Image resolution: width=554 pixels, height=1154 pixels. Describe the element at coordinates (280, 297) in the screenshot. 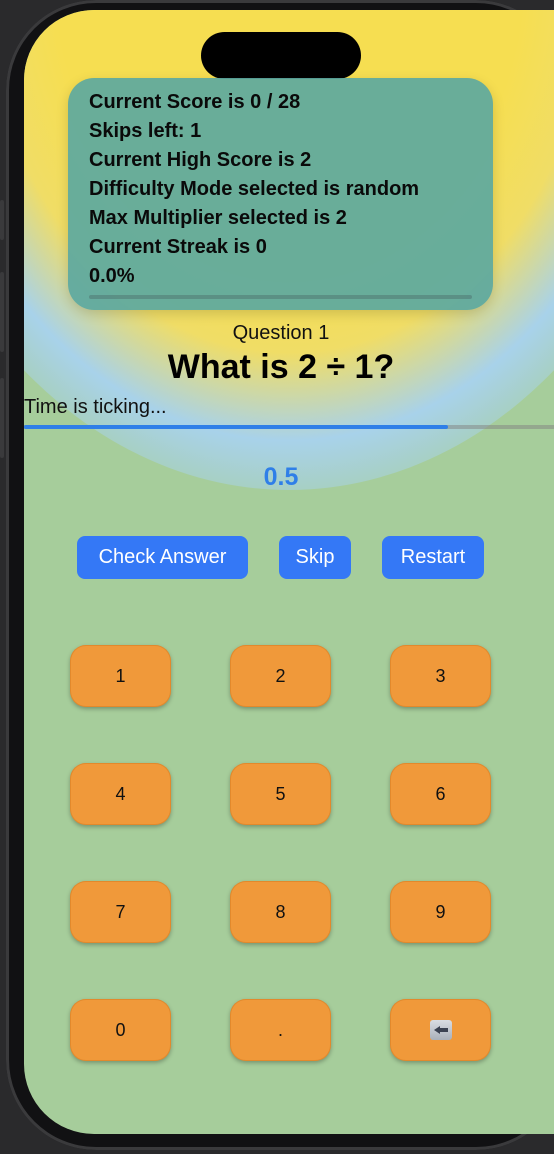

I see `score-progress-bar` at that location.